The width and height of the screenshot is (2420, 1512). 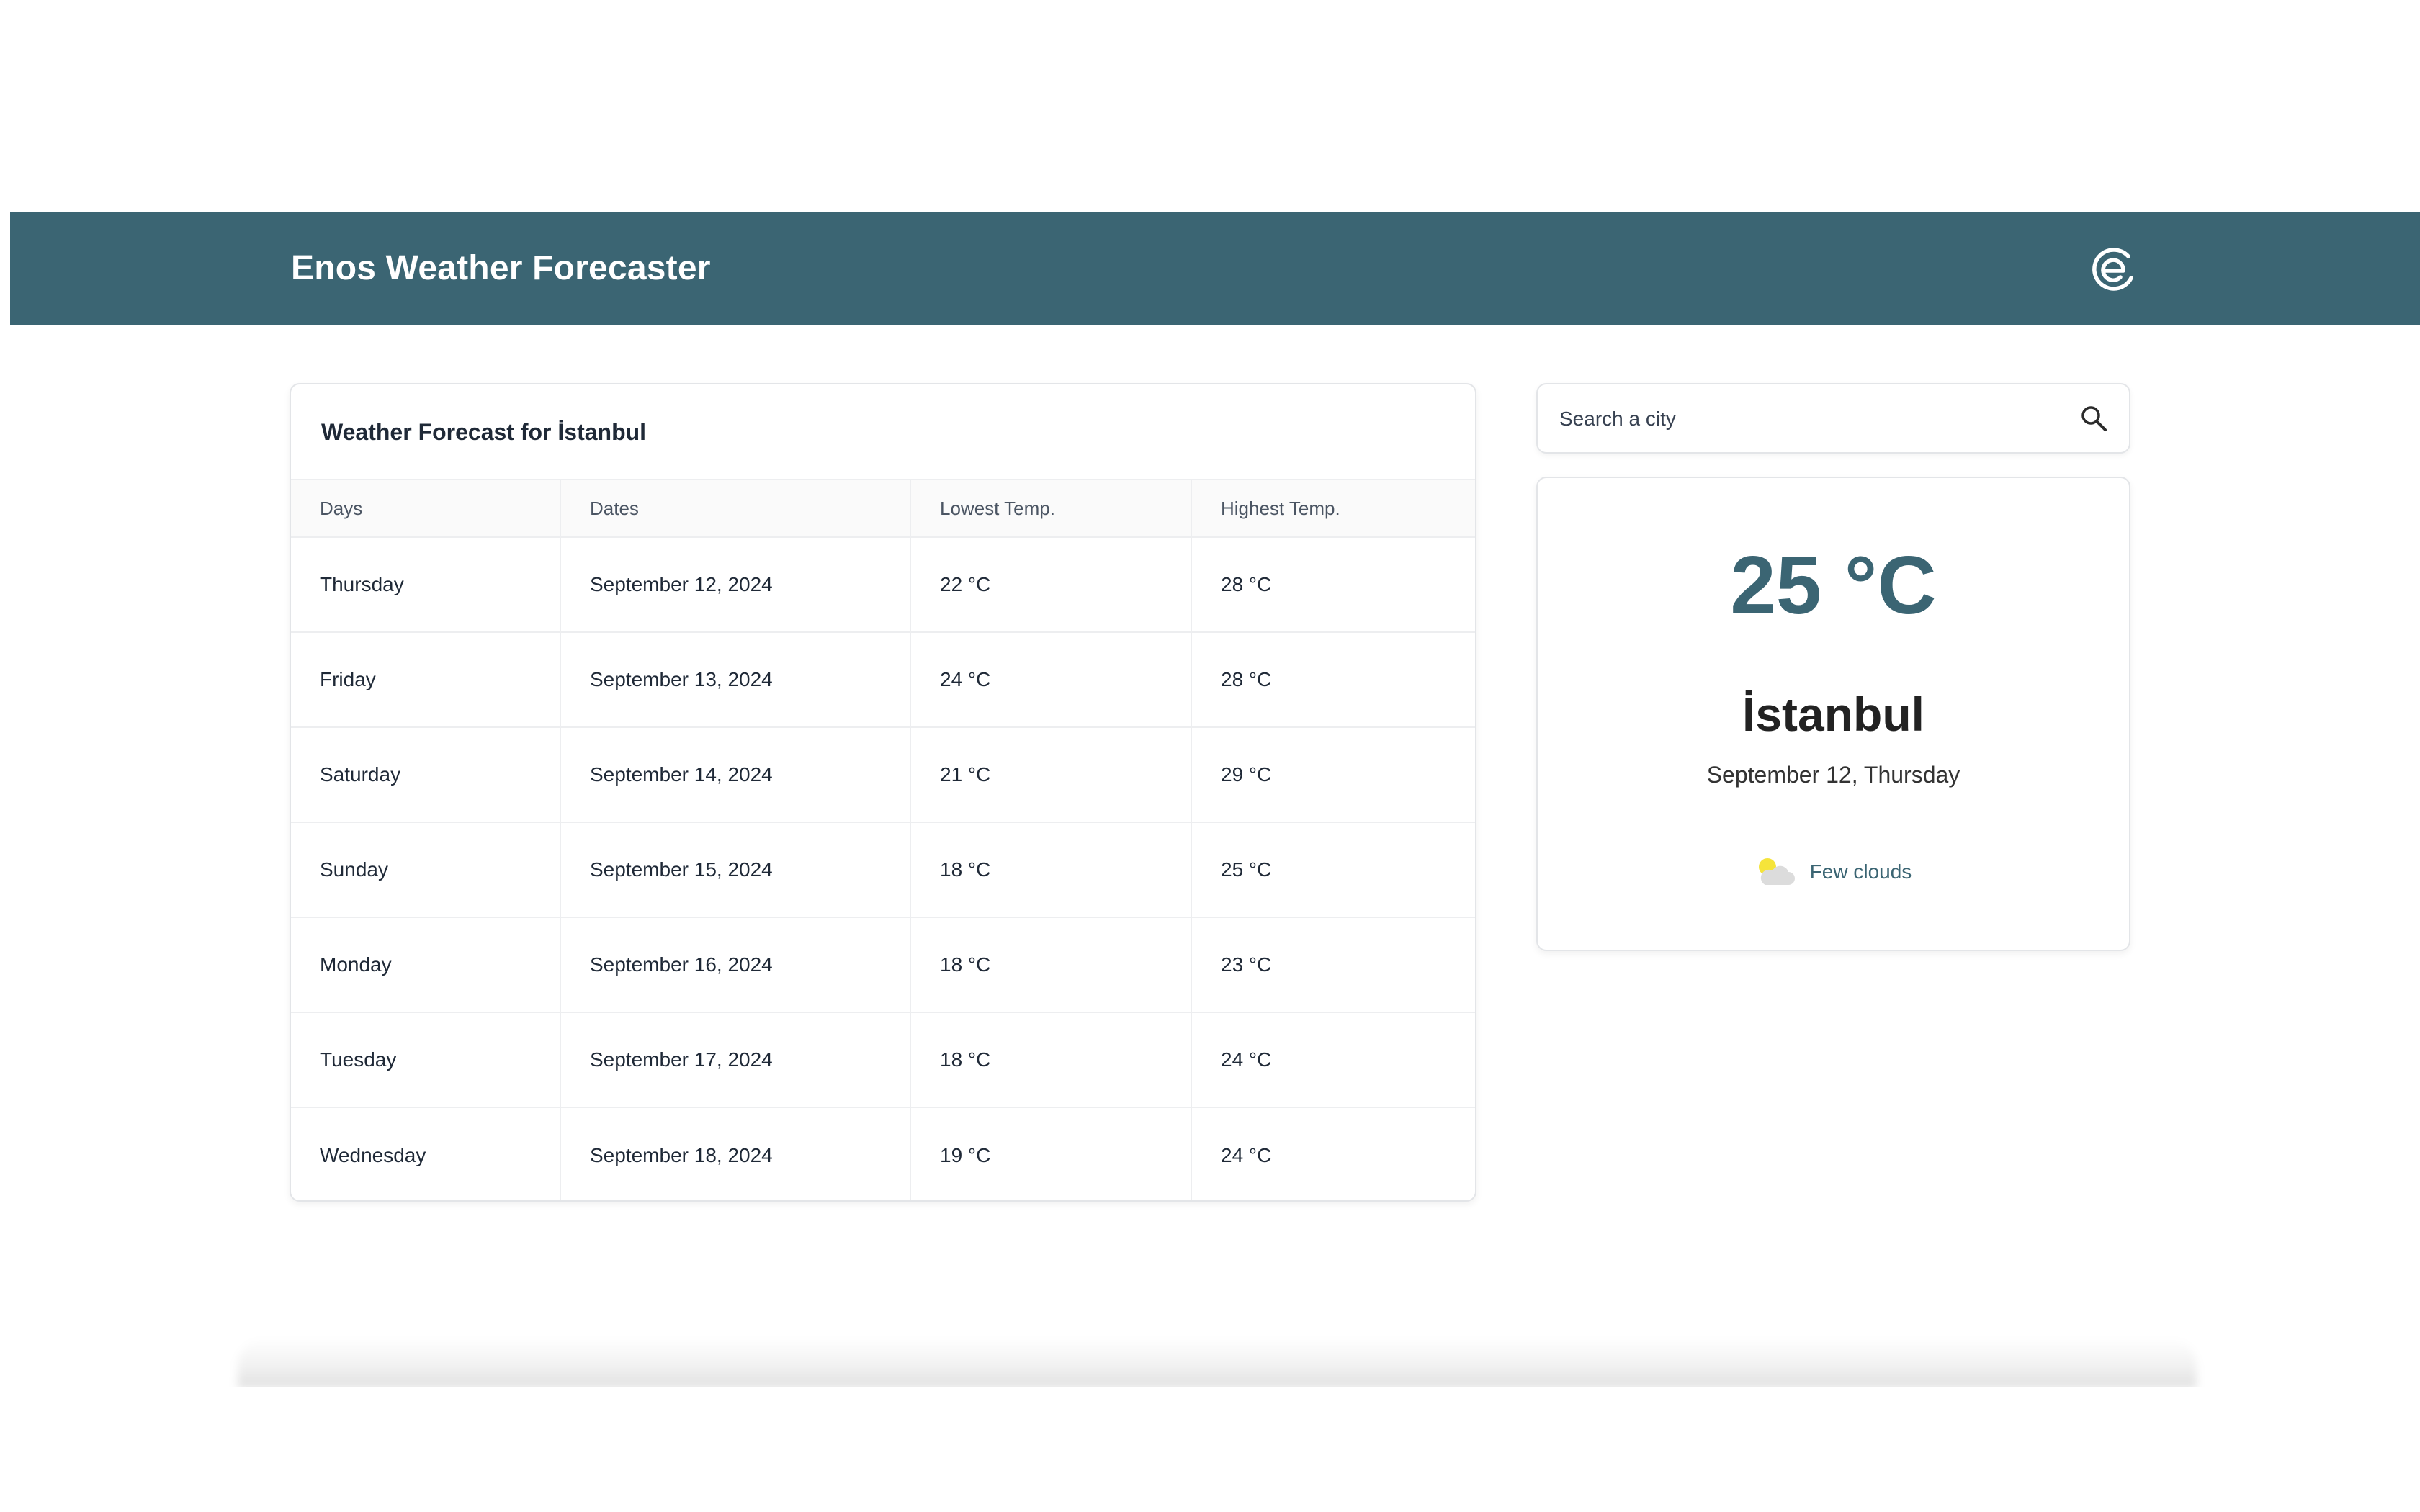 I want to click on date-cell: September 13, 2024, so click(x=735, y=680).